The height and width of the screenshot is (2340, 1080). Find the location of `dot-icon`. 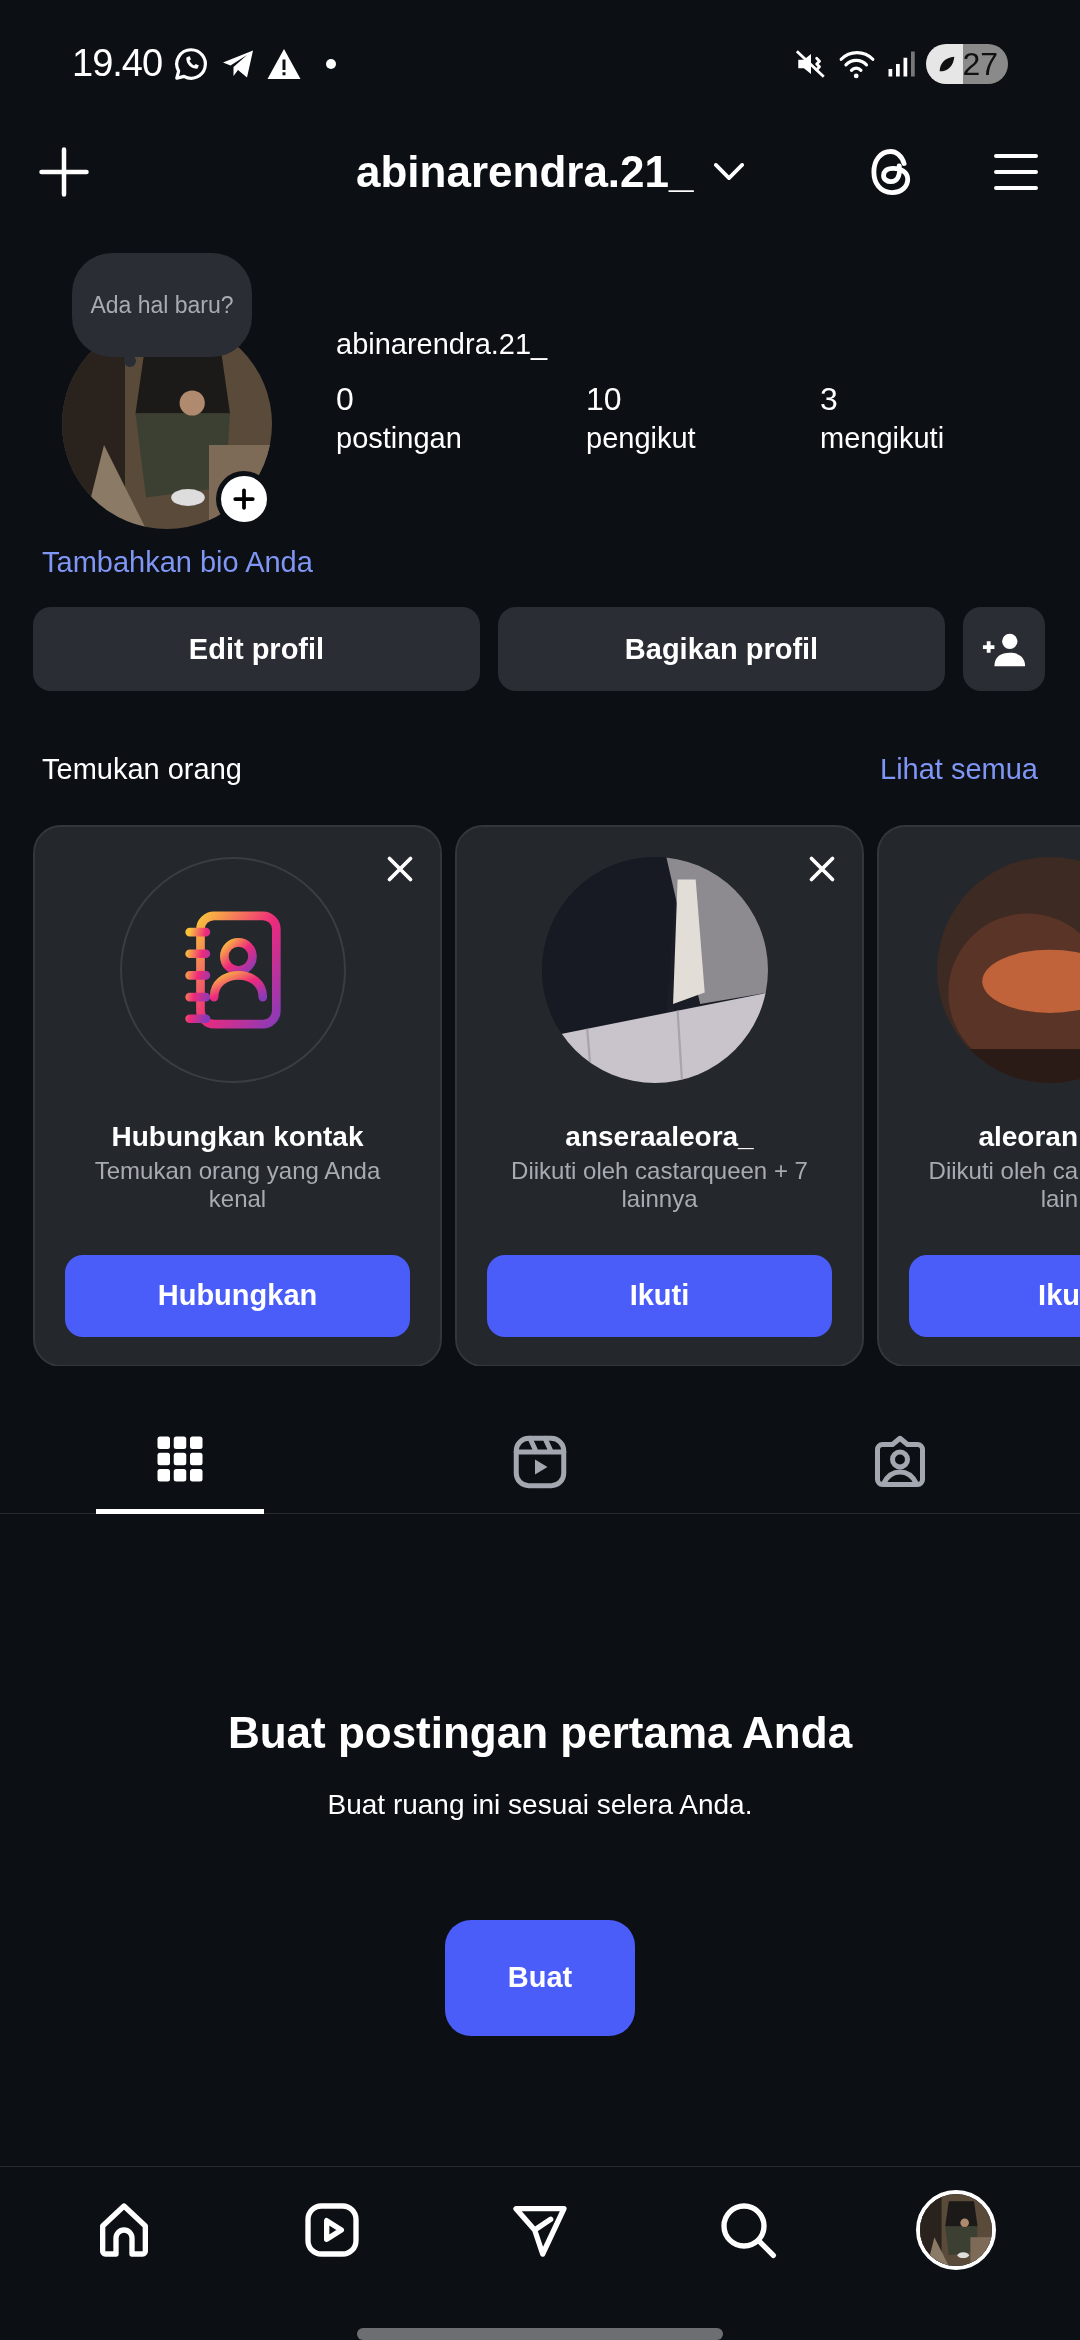

dot-icon is located at coordinates (331, 63).